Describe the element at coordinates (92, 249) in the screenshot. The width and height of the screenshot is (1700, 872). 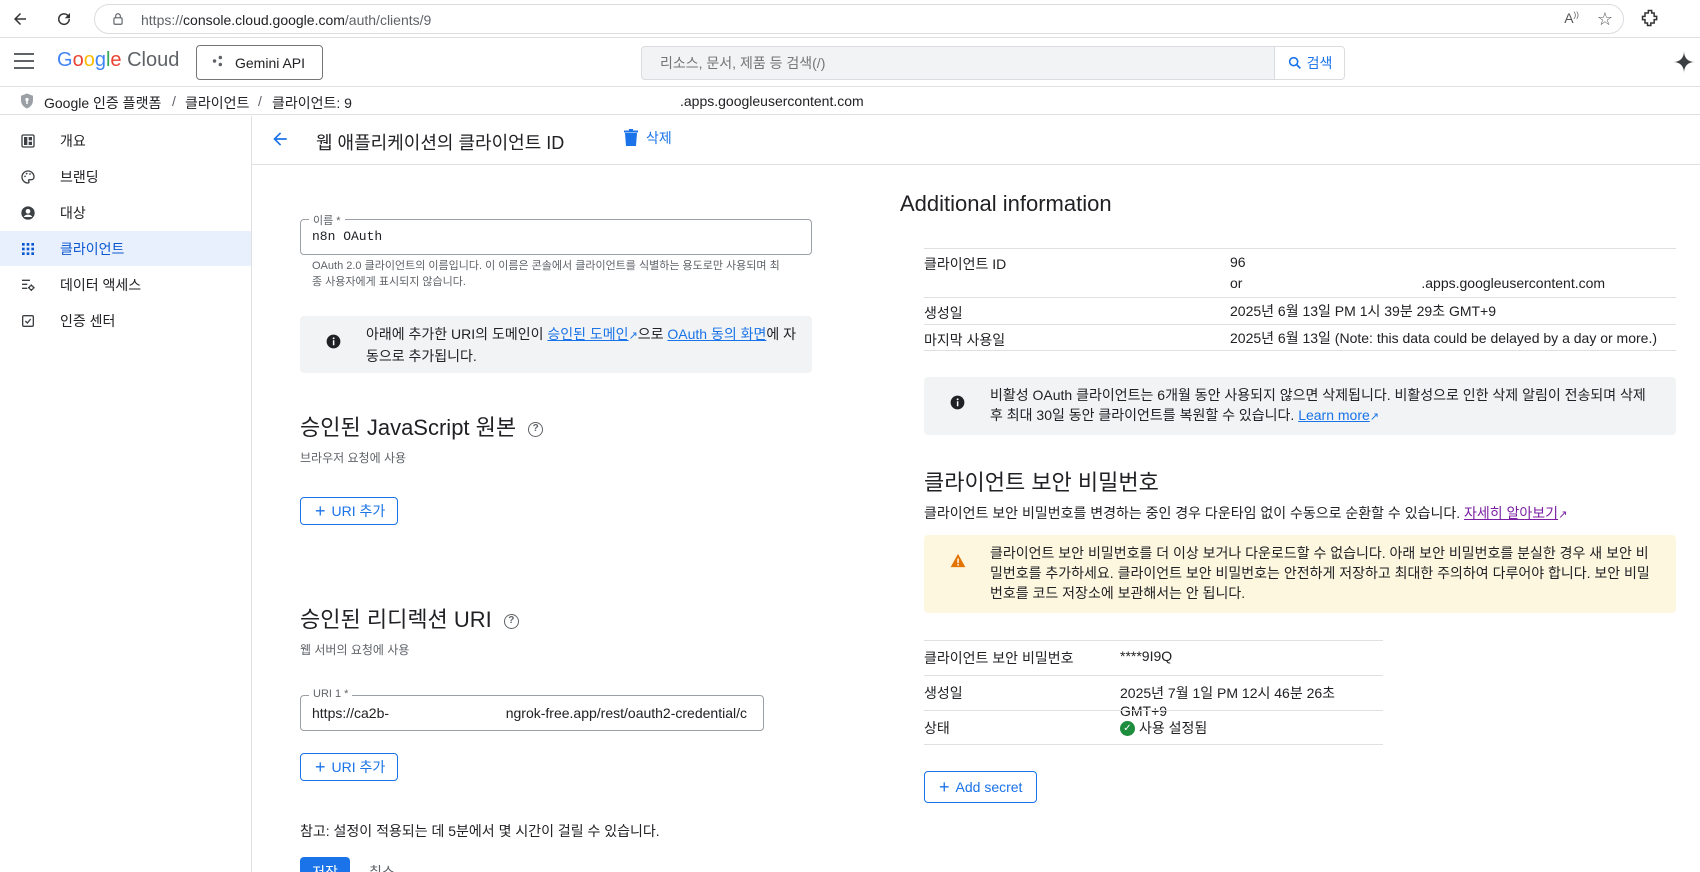
I see `sidebar-item-label: 클라이언트` at that location.